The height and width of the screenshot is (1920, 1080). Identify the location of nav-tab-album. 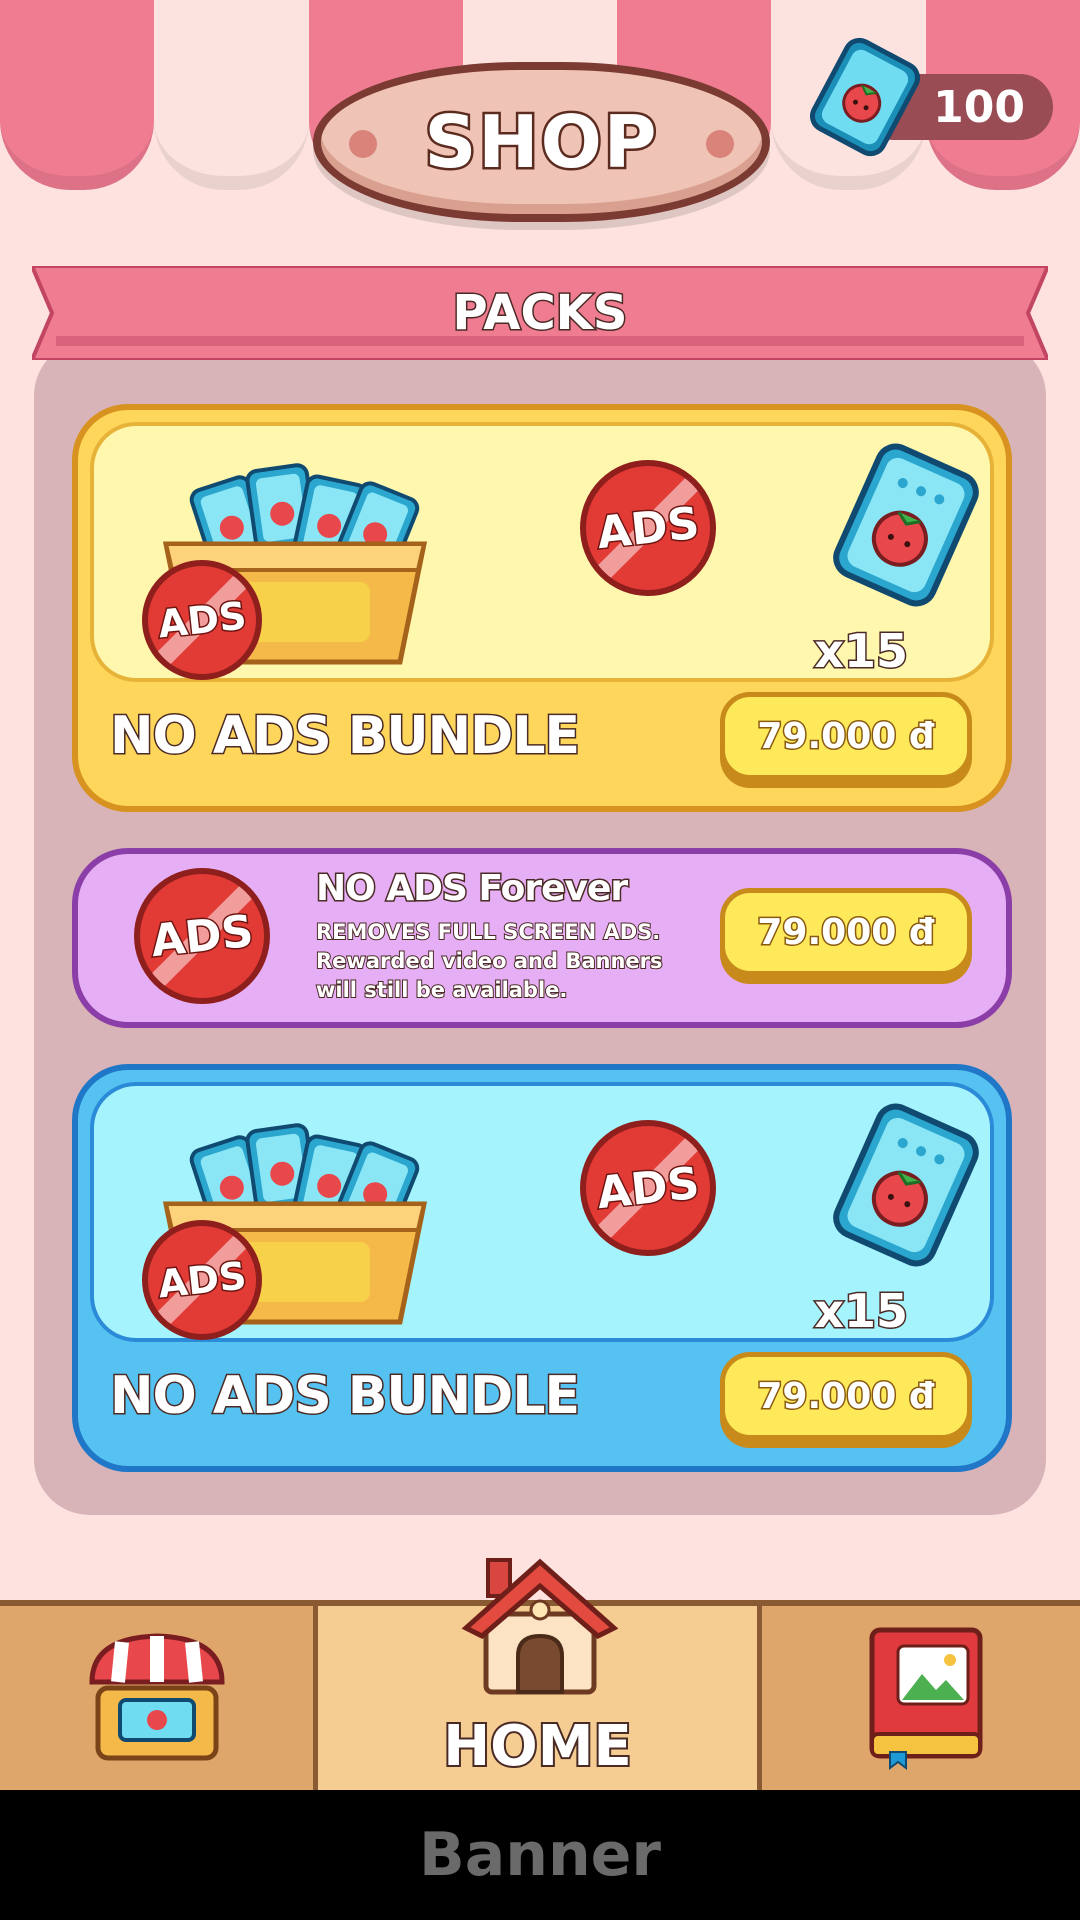
(921, 1698).